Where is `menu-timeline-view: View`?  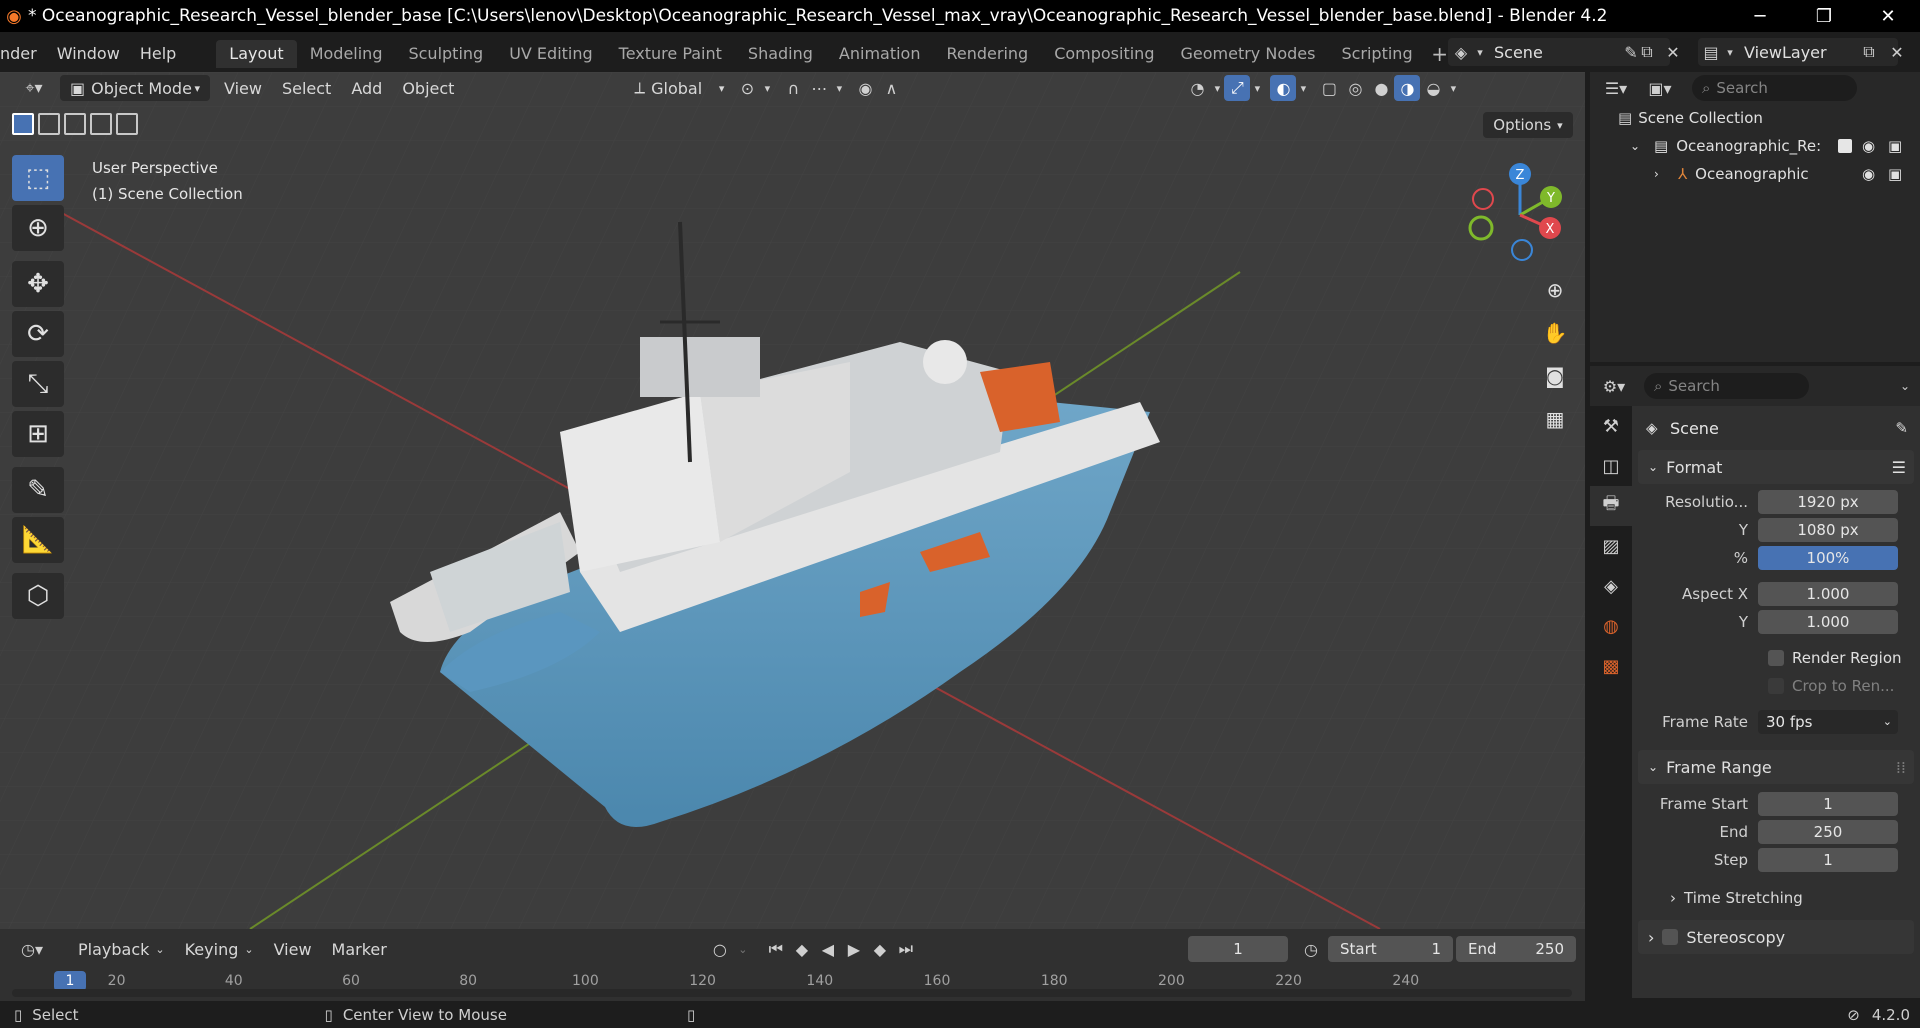
menu-timeline-view: View is located at coordinates (293, 949).